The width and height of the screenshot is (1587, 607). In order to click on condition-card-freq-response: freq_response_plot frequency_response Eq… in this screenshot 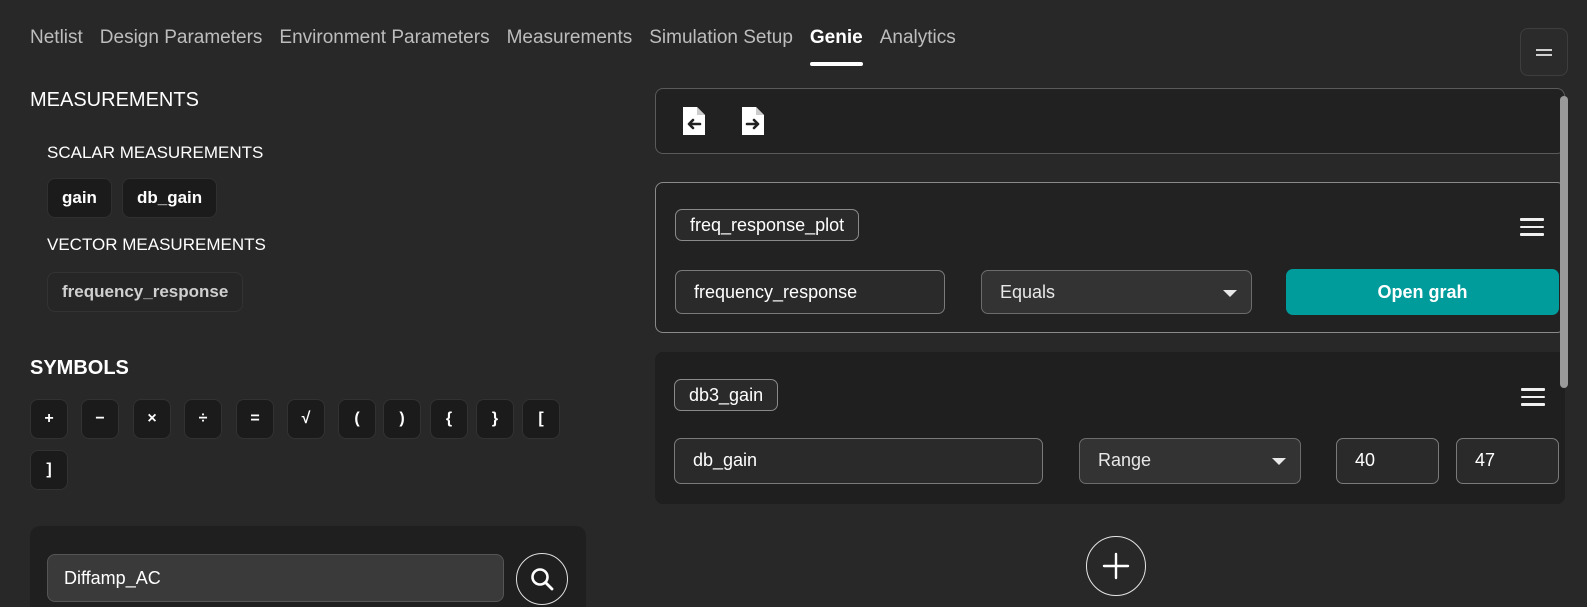, I will do `click(1110, 257)`.